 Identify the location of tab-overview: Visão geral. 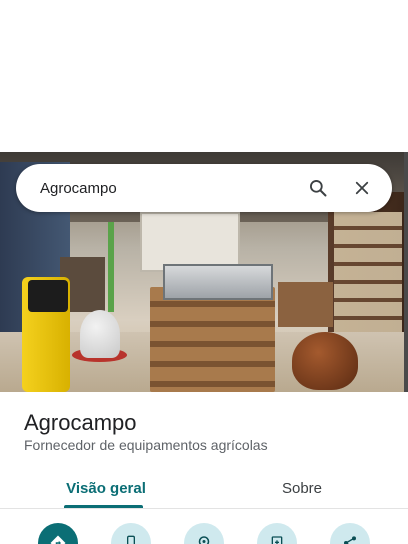
(106, 488).